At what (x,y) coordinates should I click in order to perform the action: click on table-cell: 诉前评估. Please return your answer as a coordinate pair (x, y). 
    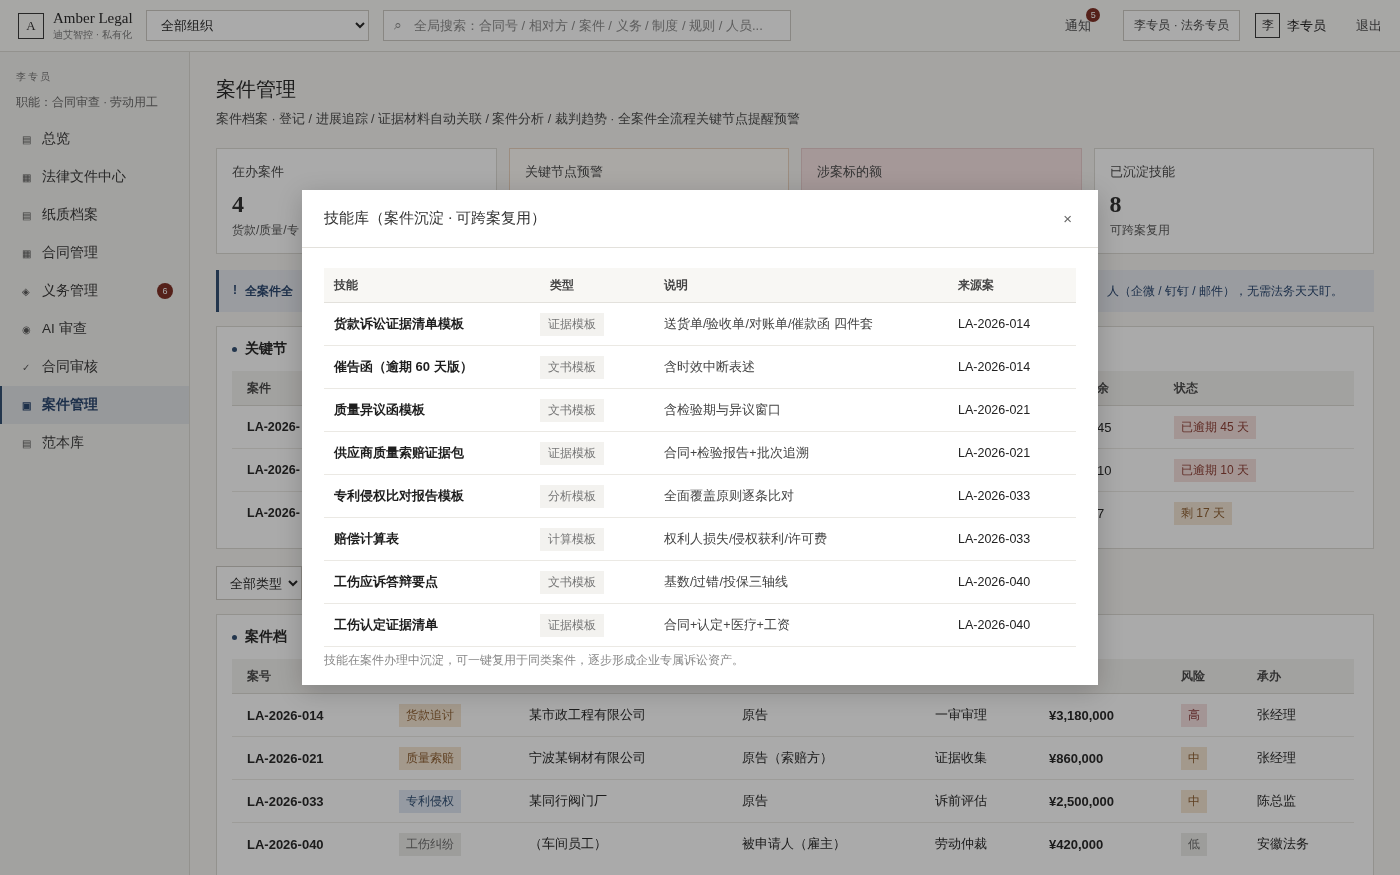
    Looking at the image, I should click on (961, 801).